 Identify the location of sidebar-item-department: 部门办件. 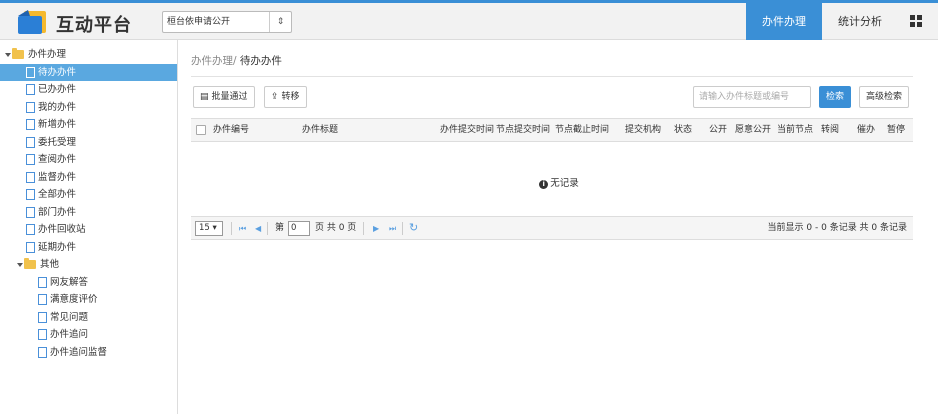
(88, 213).